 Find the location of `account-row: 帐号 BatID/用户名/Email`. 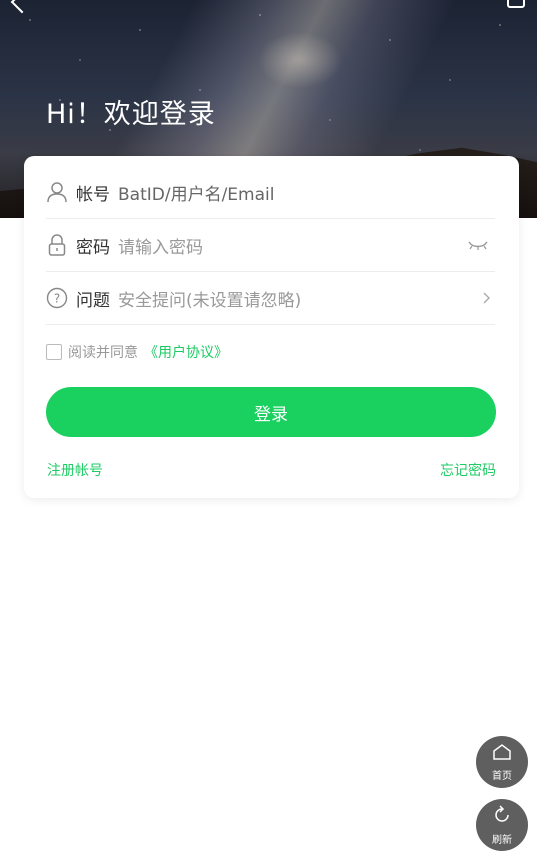

account-row: 帐号 BatID/用户名/Email is located at coordinates (270, 192).